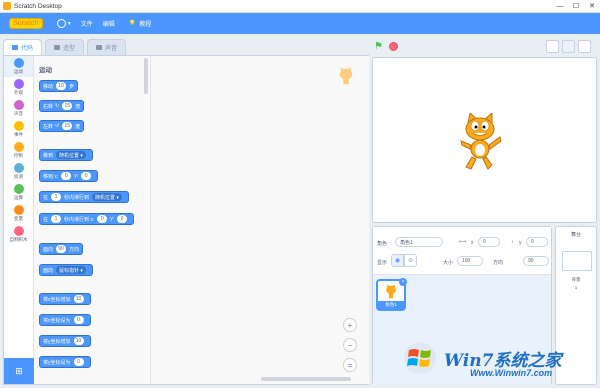  Describe the element at coordinates (27, 49) in the screenshot. I see `tab-code-label: 代码` at that location.